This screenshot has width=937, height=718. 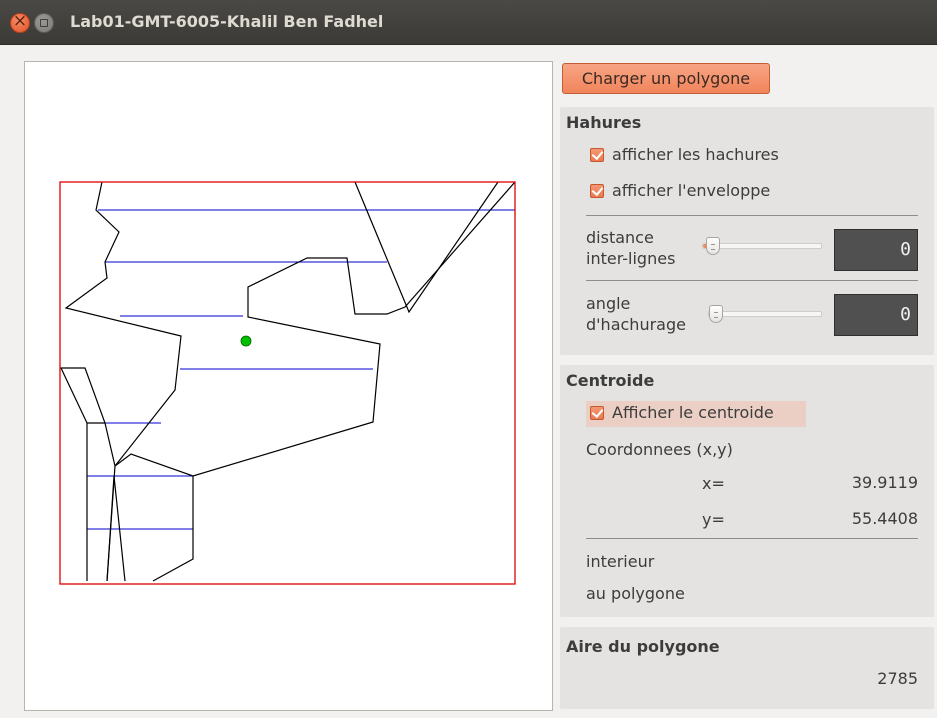 What do you see at coordinates (44, 23) in the screenshot?
I see `minimize-icon` at bounding box center [44, 23].